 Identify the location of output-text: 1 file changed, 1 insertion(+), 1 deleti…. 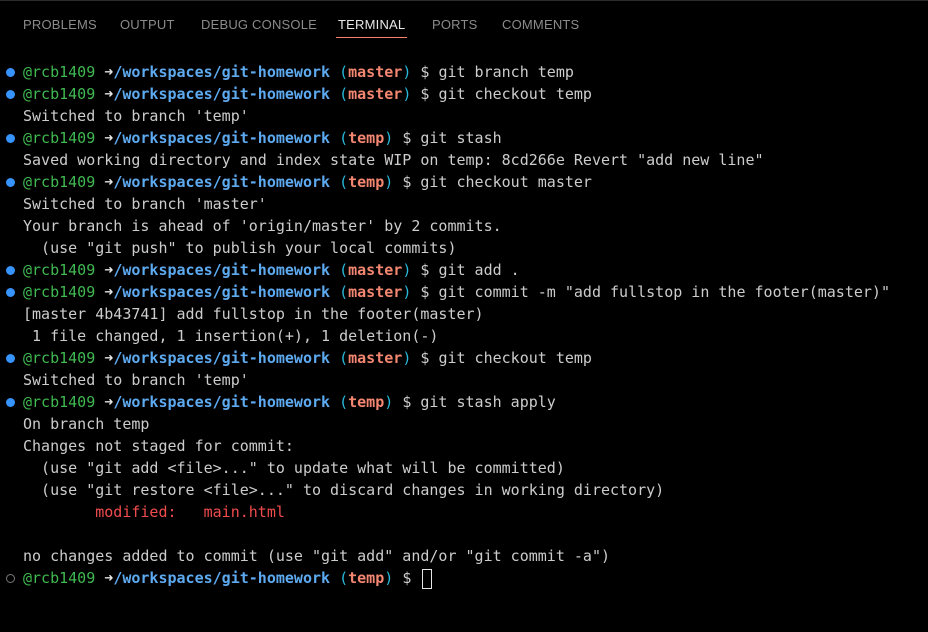
(231, 336).